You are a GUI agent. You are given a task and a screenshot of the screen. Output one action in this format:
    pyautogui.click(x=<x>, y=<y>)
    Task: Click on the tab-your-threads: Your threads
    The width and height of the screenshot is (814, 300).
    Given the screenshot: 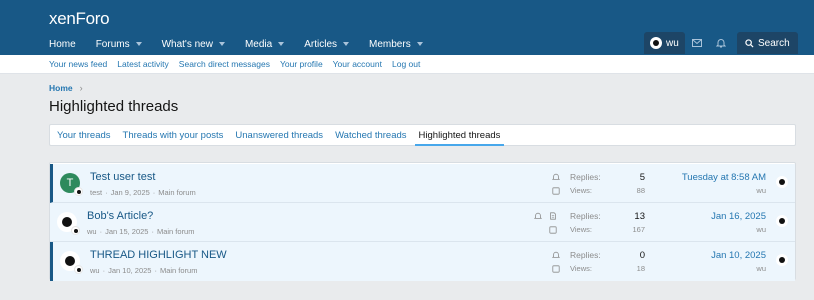 What is the action you would take?
    pyautogui.click(x=84, y=135)
    